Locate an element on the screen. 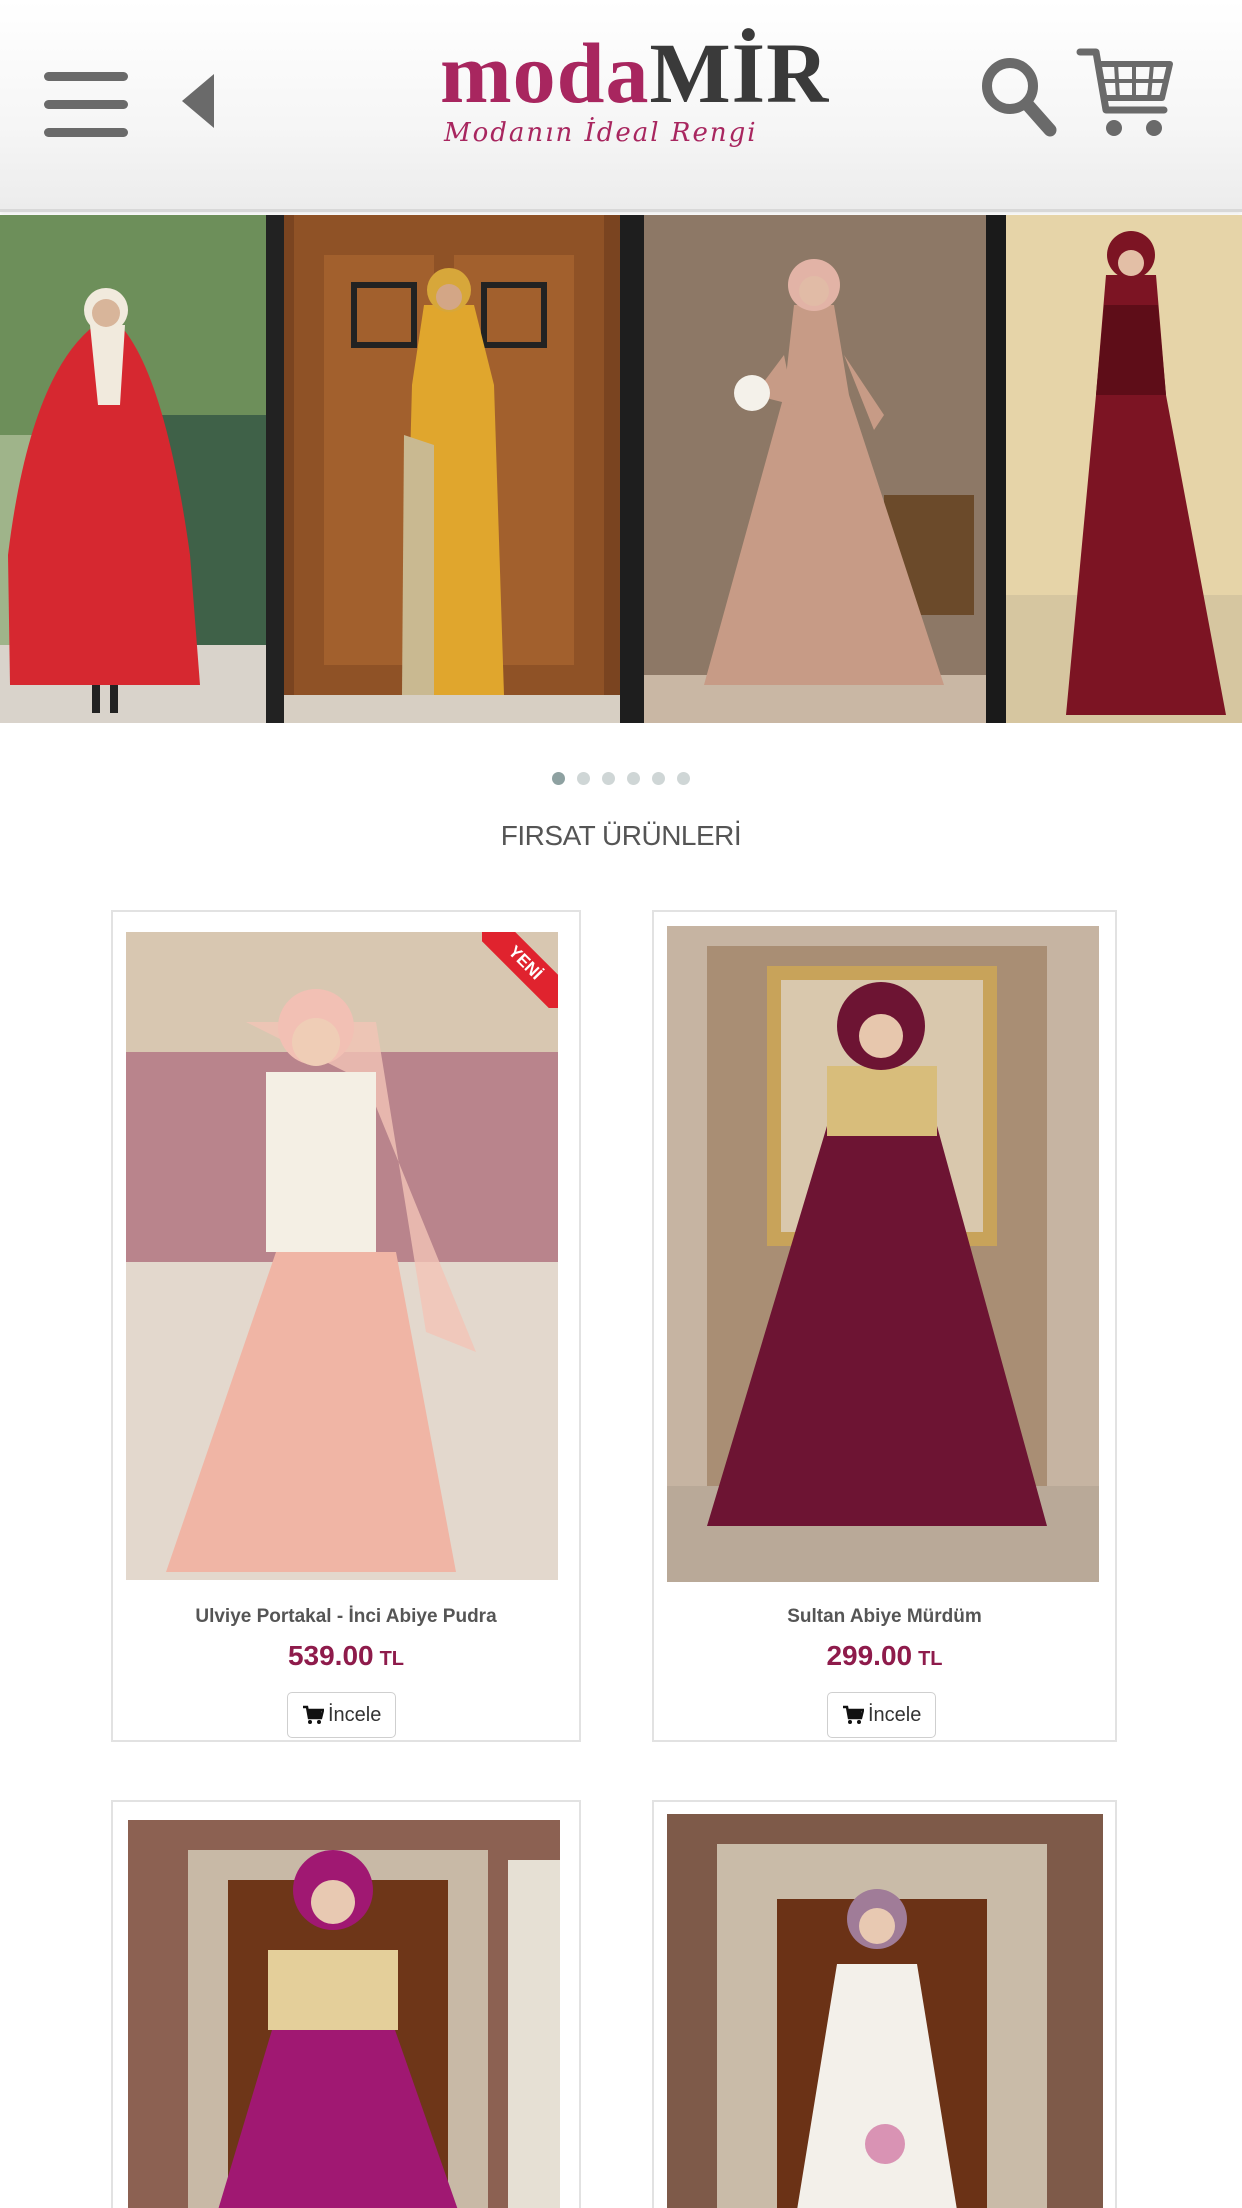 This screenshot has height=2208, width=1242. product-price: 539.00 TL is located at coordinates (346, 1655).